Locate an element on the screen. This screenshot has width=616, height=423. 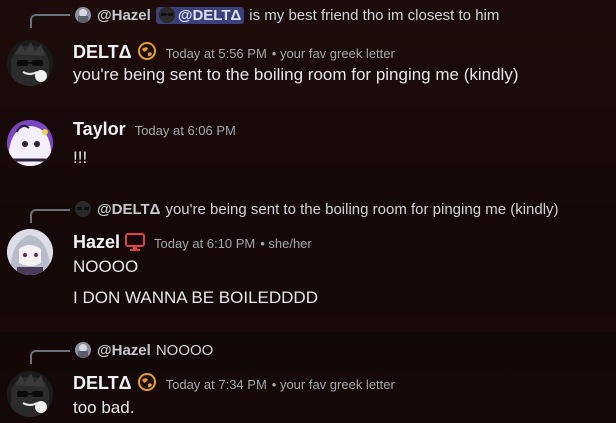
reply-text: NOOOO is located at coordinates (184, 350).